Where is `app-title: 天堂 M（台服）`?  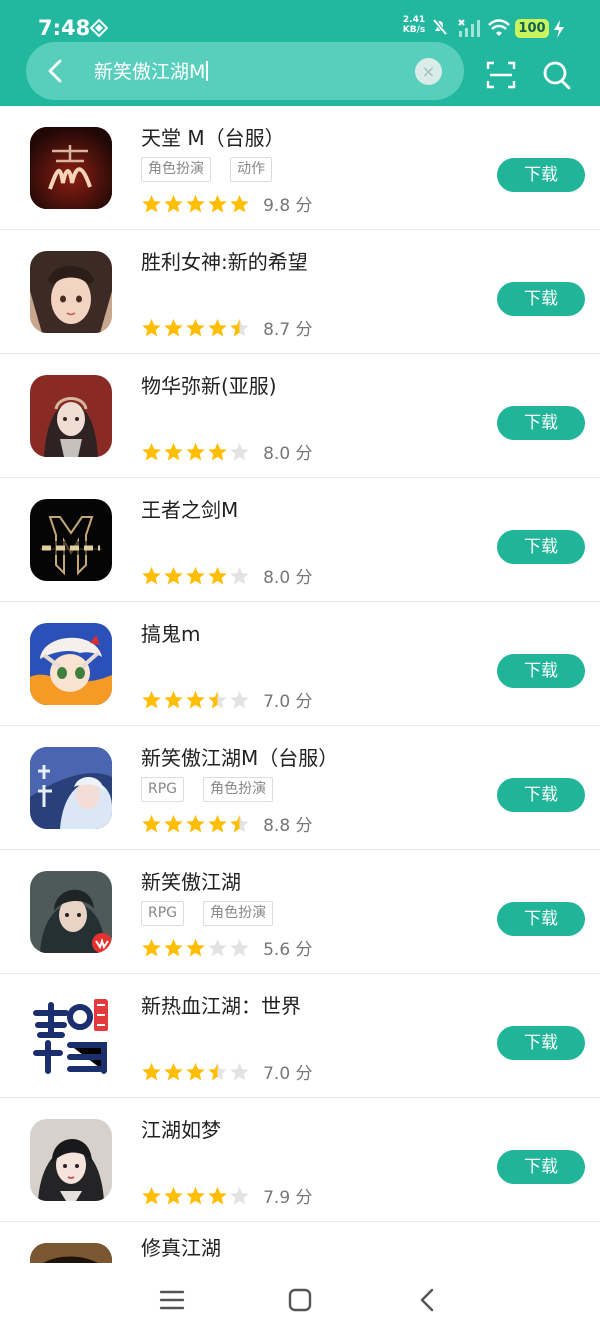
app-title: 天堂 M（台服） is located at coordinates (213, 136).